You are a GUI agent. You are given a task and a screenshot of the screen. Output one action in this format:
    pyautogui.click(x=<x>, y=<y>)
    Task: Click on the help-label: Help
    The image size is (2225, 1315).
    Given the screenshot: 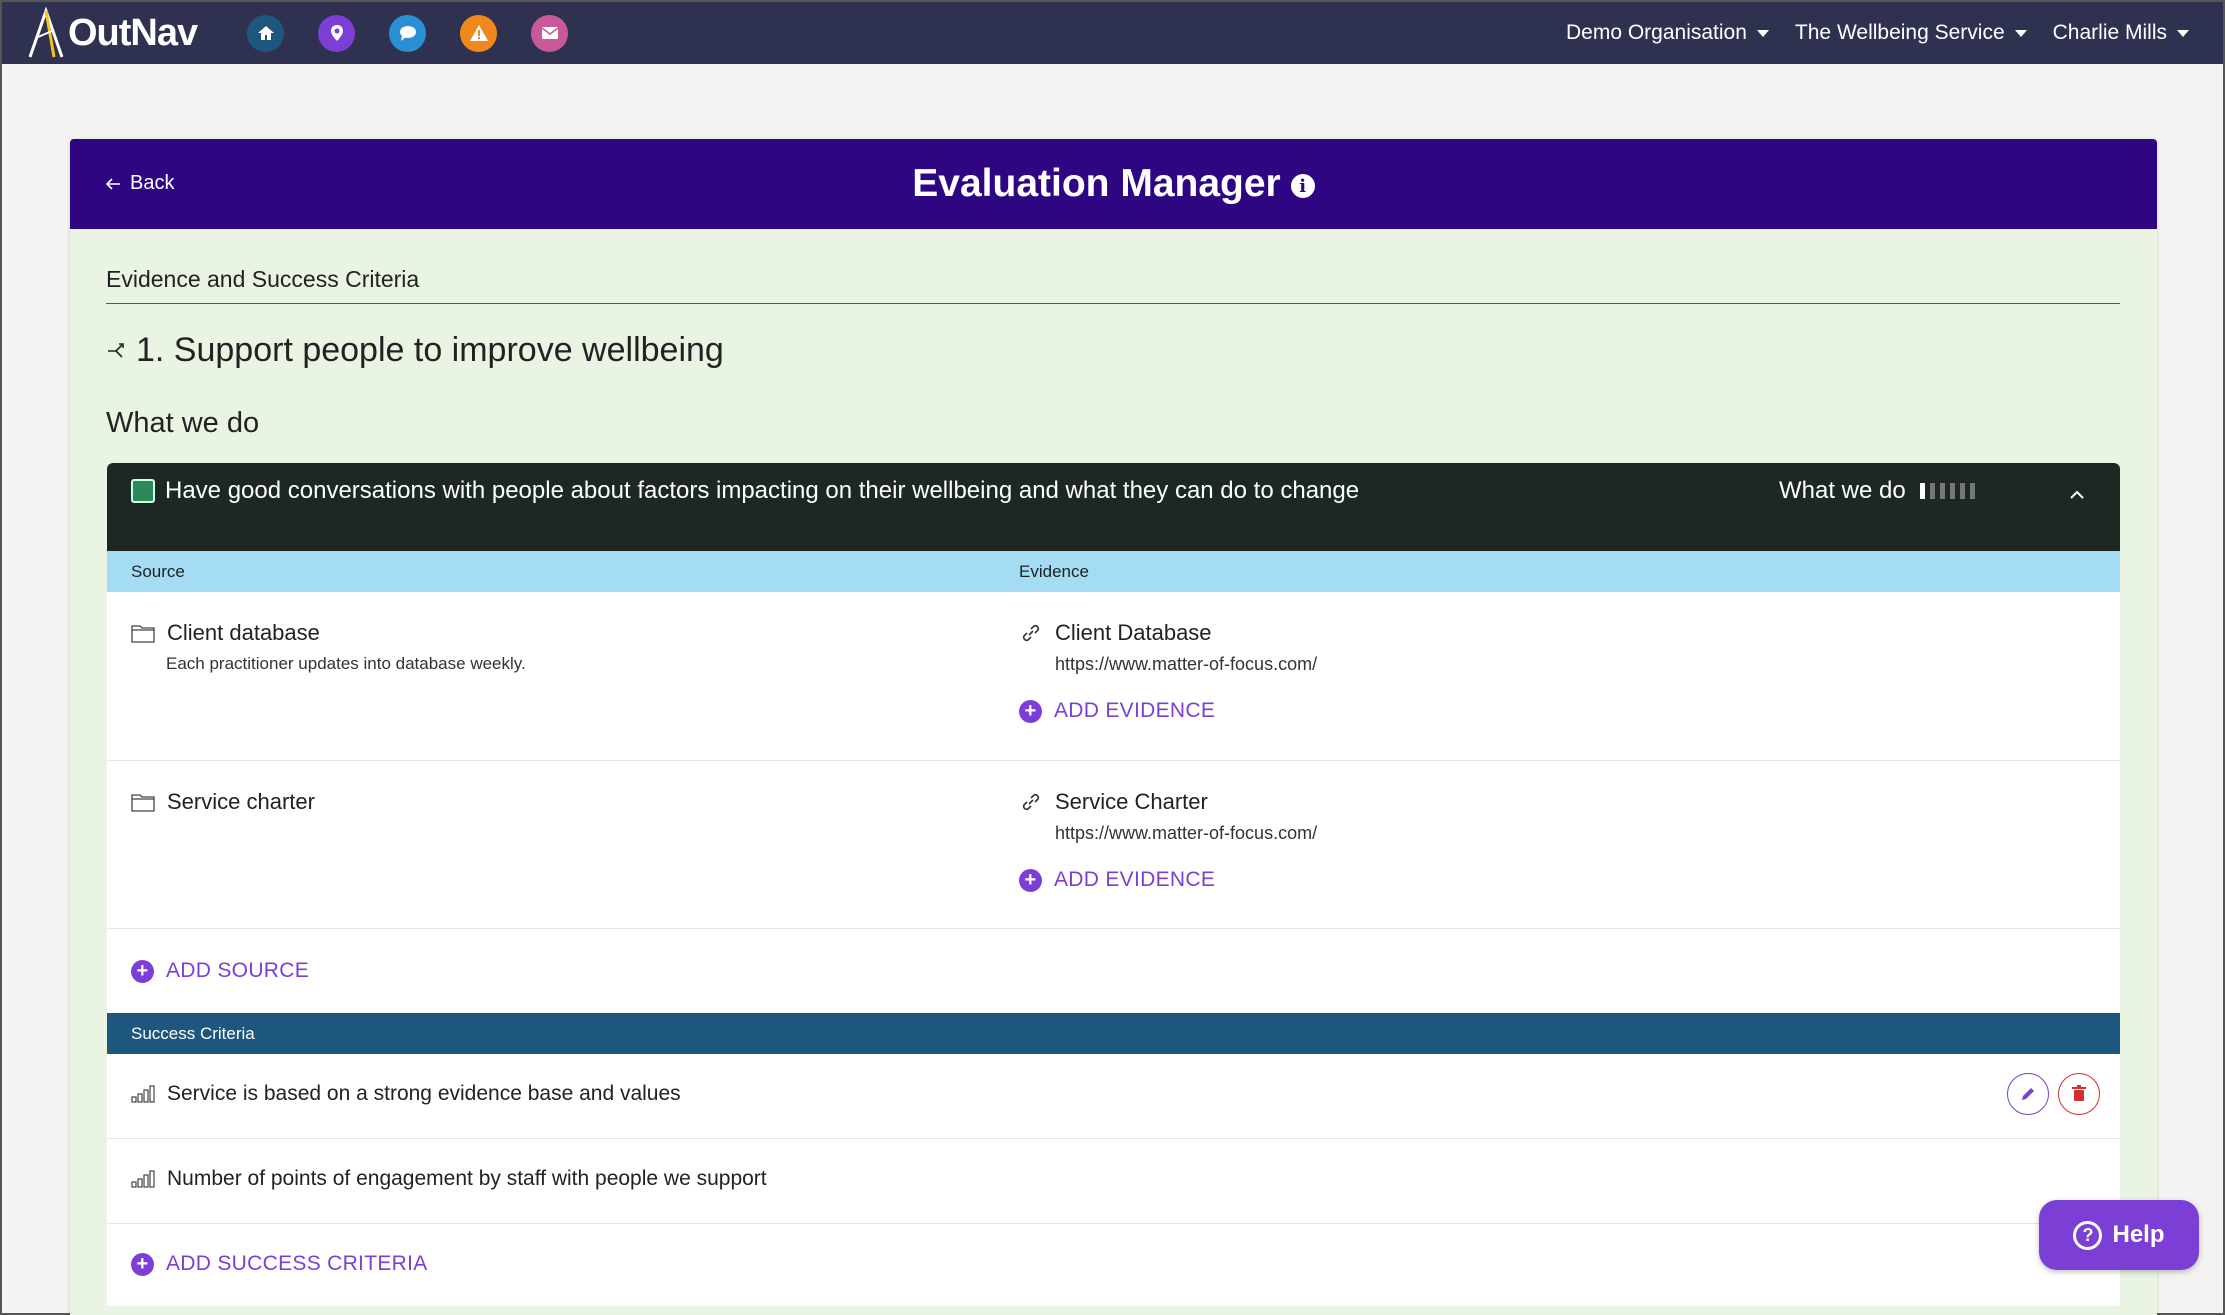 What is the action you would take?
    pyautogui.click(x=2138, y=1234)
    